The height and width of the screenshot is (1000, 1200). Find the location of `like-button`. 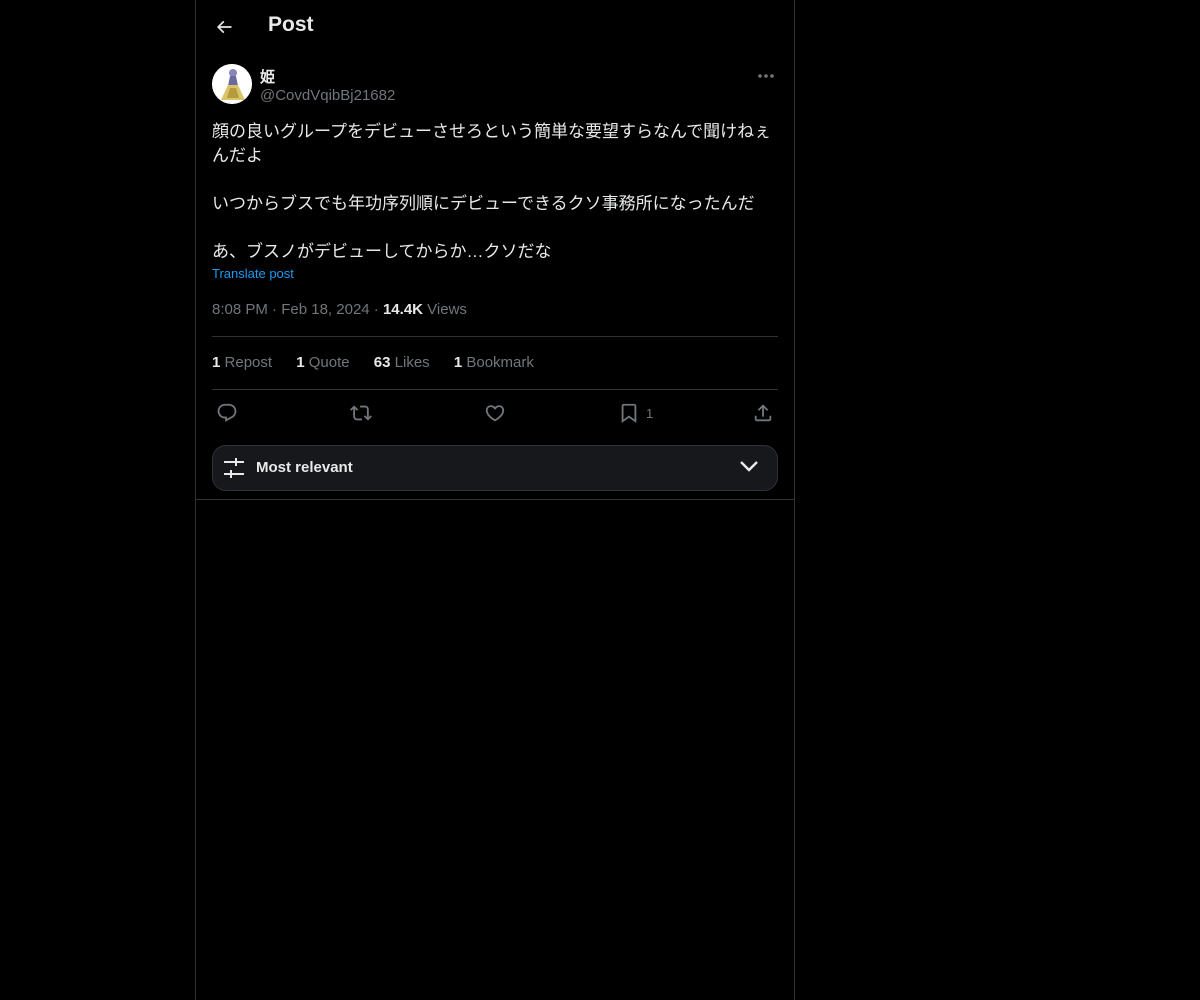

like-button is located at coordinates (495, 413).